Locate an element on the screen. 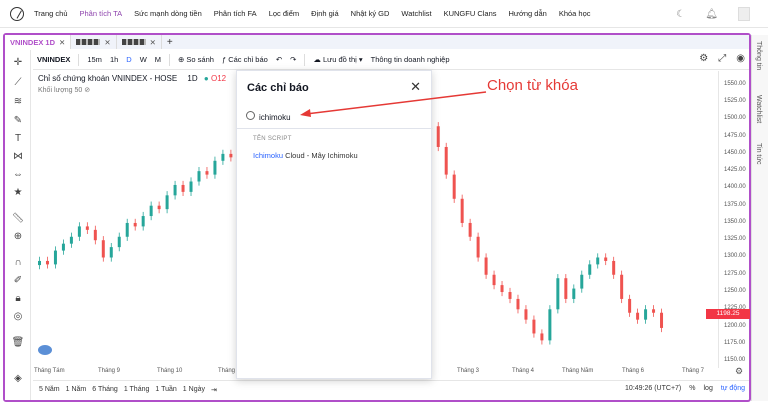 This screenshot has width=768, height=404. percent-toggle: % is located at coordinates (692, 388).